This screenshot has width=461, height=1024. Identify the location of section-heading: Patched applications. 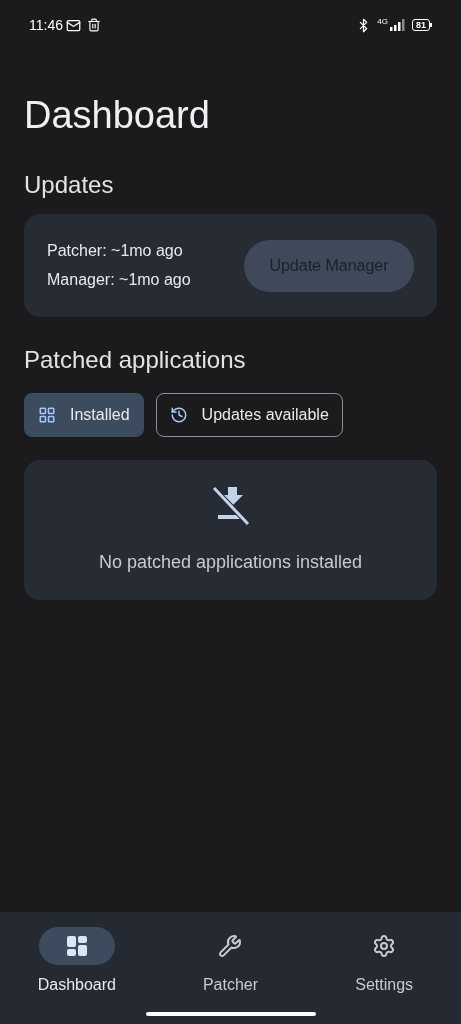
(135, 360).